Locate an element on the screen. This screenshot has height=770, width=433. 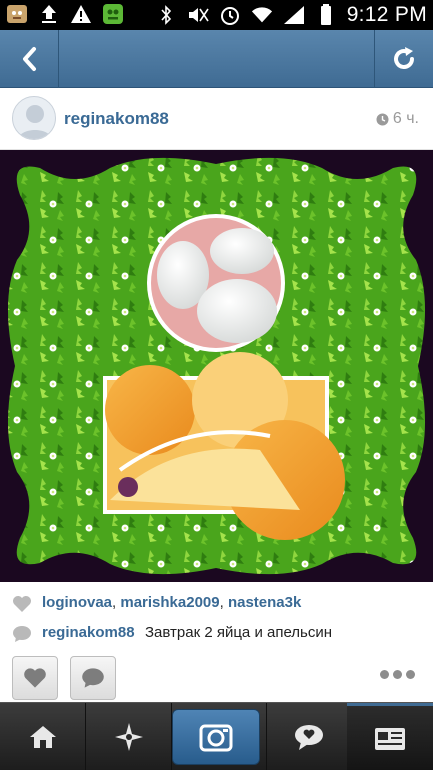
avatar is located at coordinates (34, 118).